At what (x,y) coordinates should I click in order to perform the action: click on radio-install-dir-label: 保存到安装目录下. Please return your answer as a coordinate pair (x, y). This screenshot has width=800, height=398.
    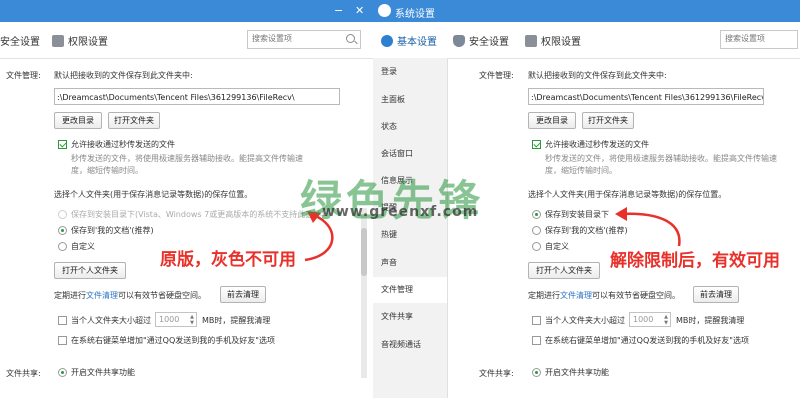
    Looking at the image, I should click on (577, 214).